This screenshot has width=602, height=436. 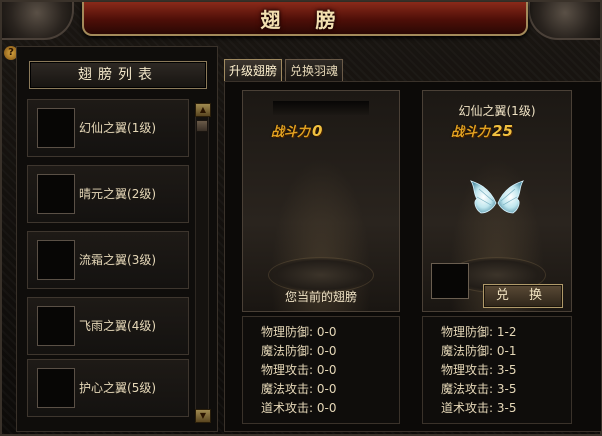 What do you see at coordinates (321, 108) in the screenshot?
I see `current-wing-name-strip` at bounding box center [321, 108].